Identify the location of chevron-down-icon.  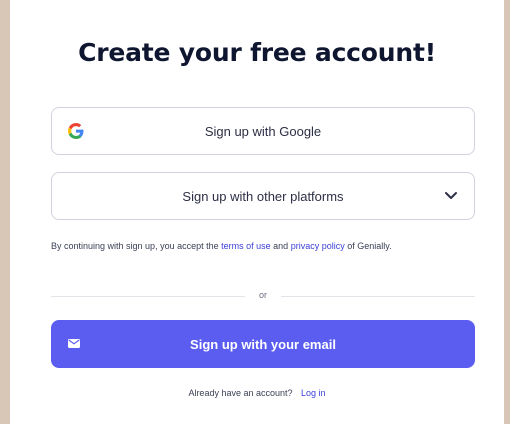
(451, 195).